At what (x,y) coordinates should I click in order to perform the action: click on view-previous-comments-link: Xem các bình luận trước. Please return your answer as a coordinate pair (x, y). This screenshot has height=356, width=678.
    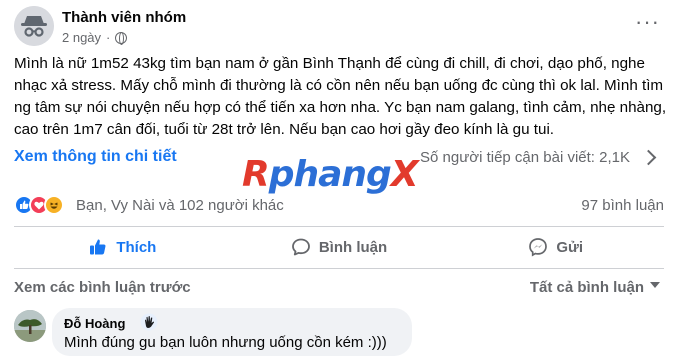
    Looking at the image, I should click on (102, 287).